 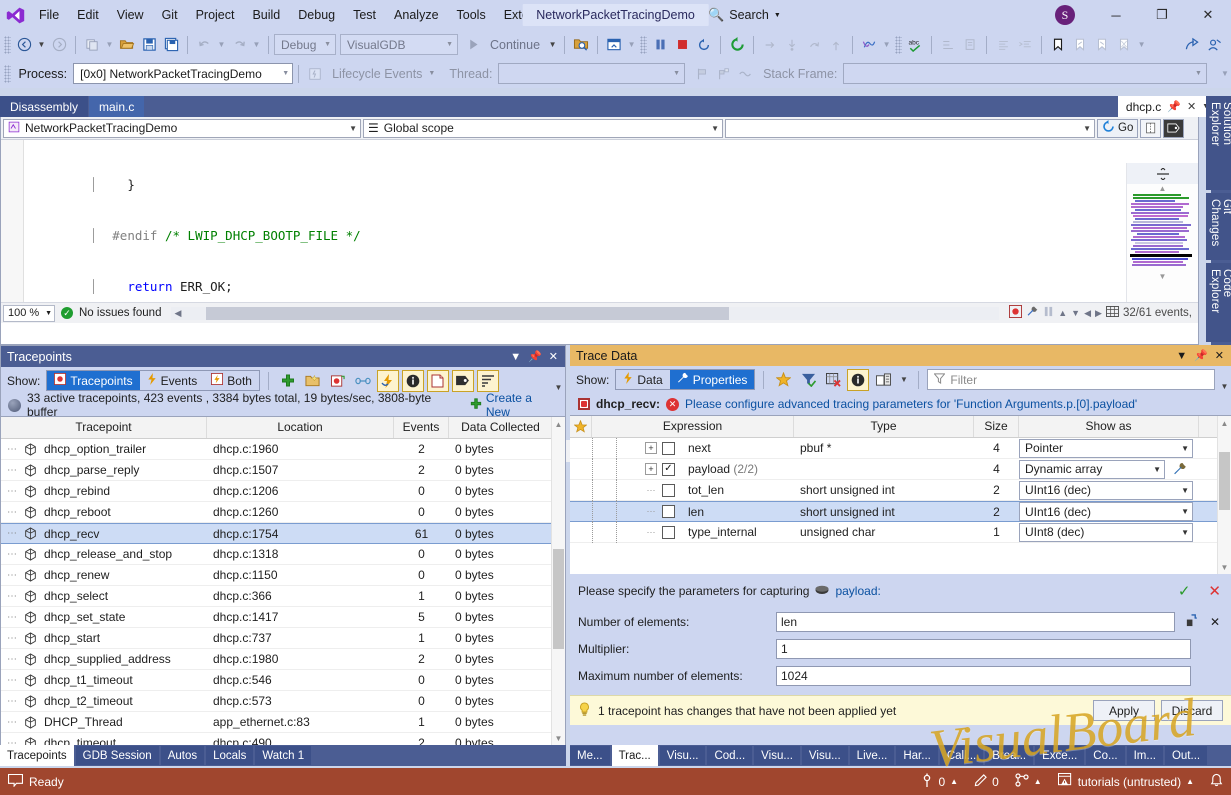 I want to click on toolbar-grip, so click(x=7, y=44).